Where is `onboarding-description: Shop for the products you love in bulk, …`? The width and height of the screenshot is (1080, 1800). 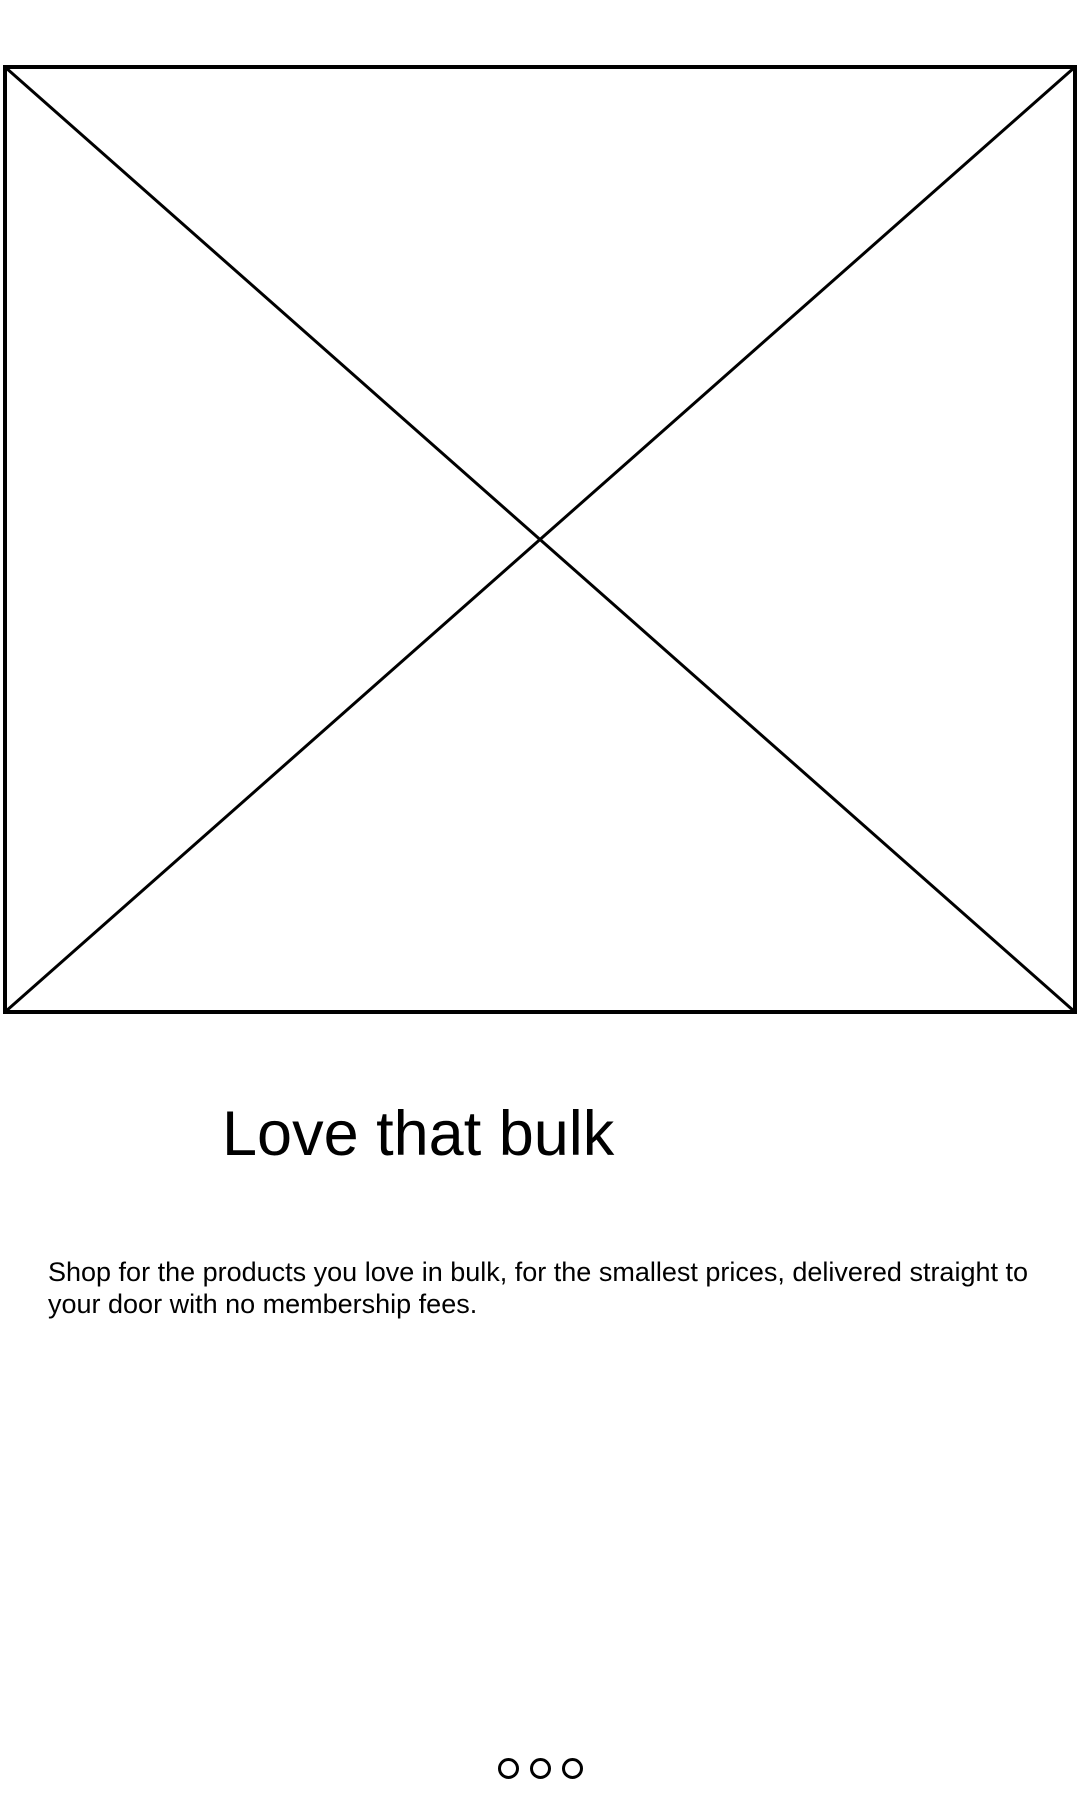 onboarding-description: Shop for the products you love in bulk, … is located at coordinates (538, 1288).